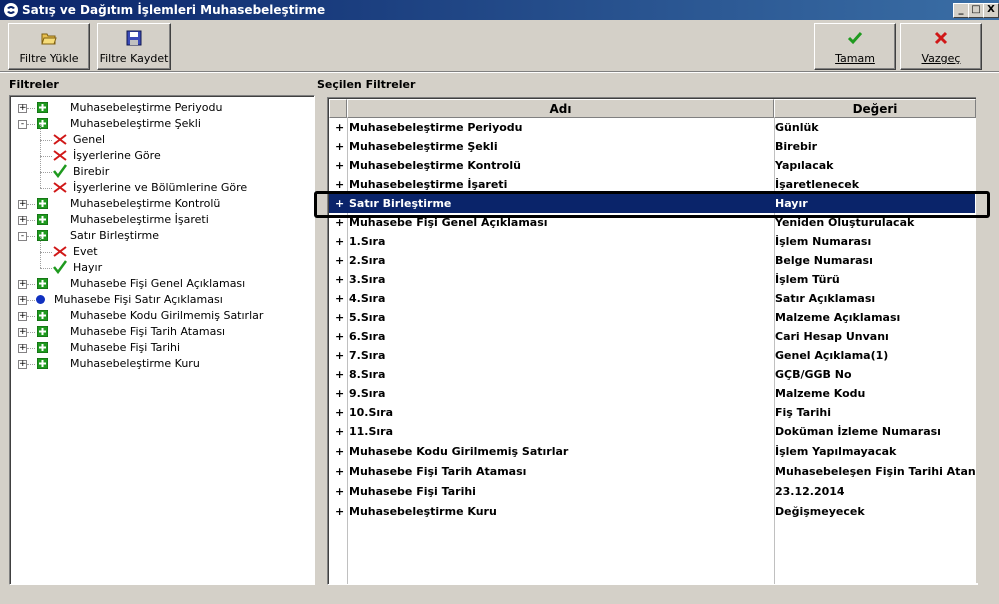 The image size is (999, 604). I want to click on tree-item: Genel, so click(162, 136).